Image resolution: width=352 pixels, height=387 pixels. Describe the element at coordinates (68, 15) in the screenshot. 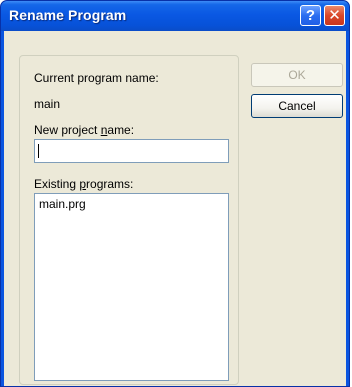

I see `dialog-title: Rename Program` at that location.